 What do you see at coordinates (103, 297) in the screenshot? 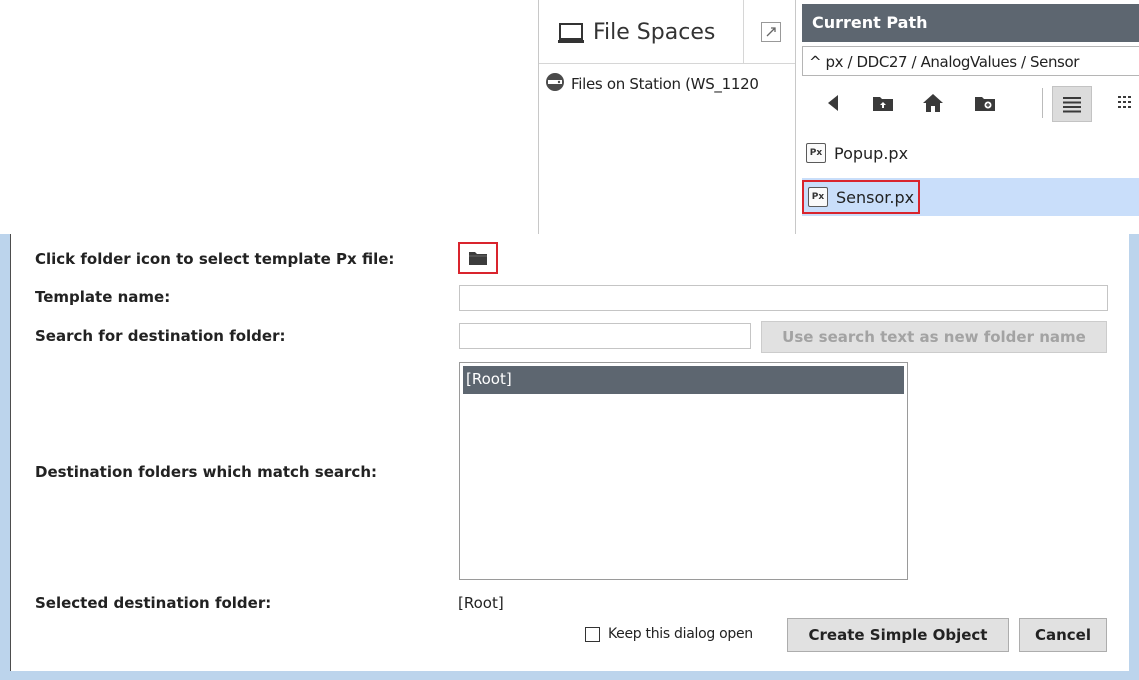
I see `template-name-label: Template name:` at bounding box center [103, 297].